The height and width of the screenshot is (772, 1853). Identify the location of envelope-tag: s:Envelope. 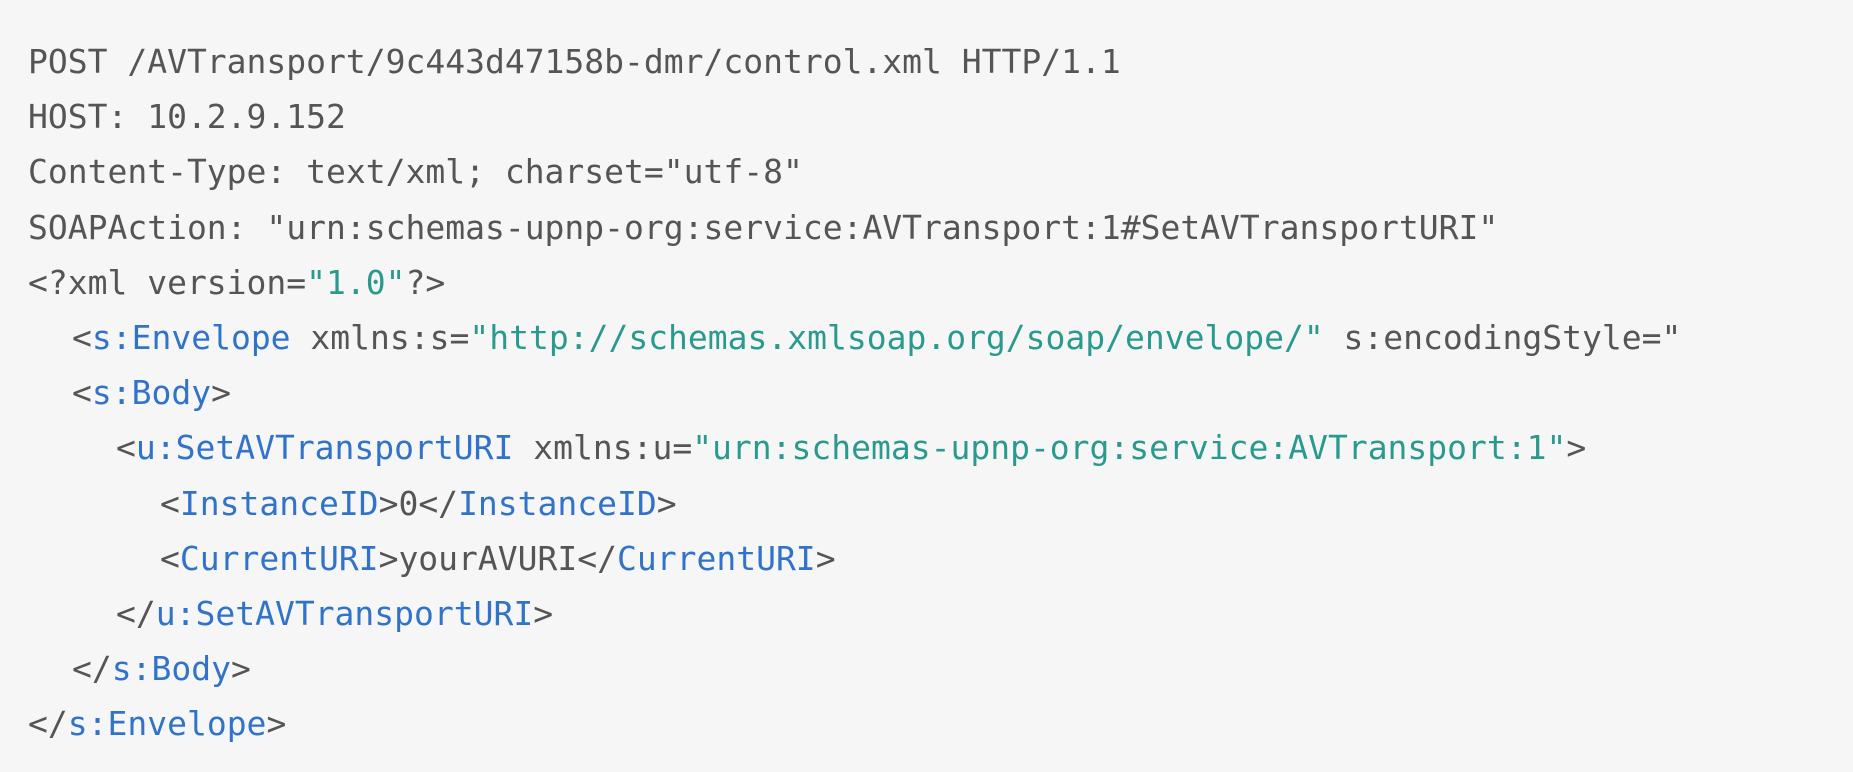
(191, 337).